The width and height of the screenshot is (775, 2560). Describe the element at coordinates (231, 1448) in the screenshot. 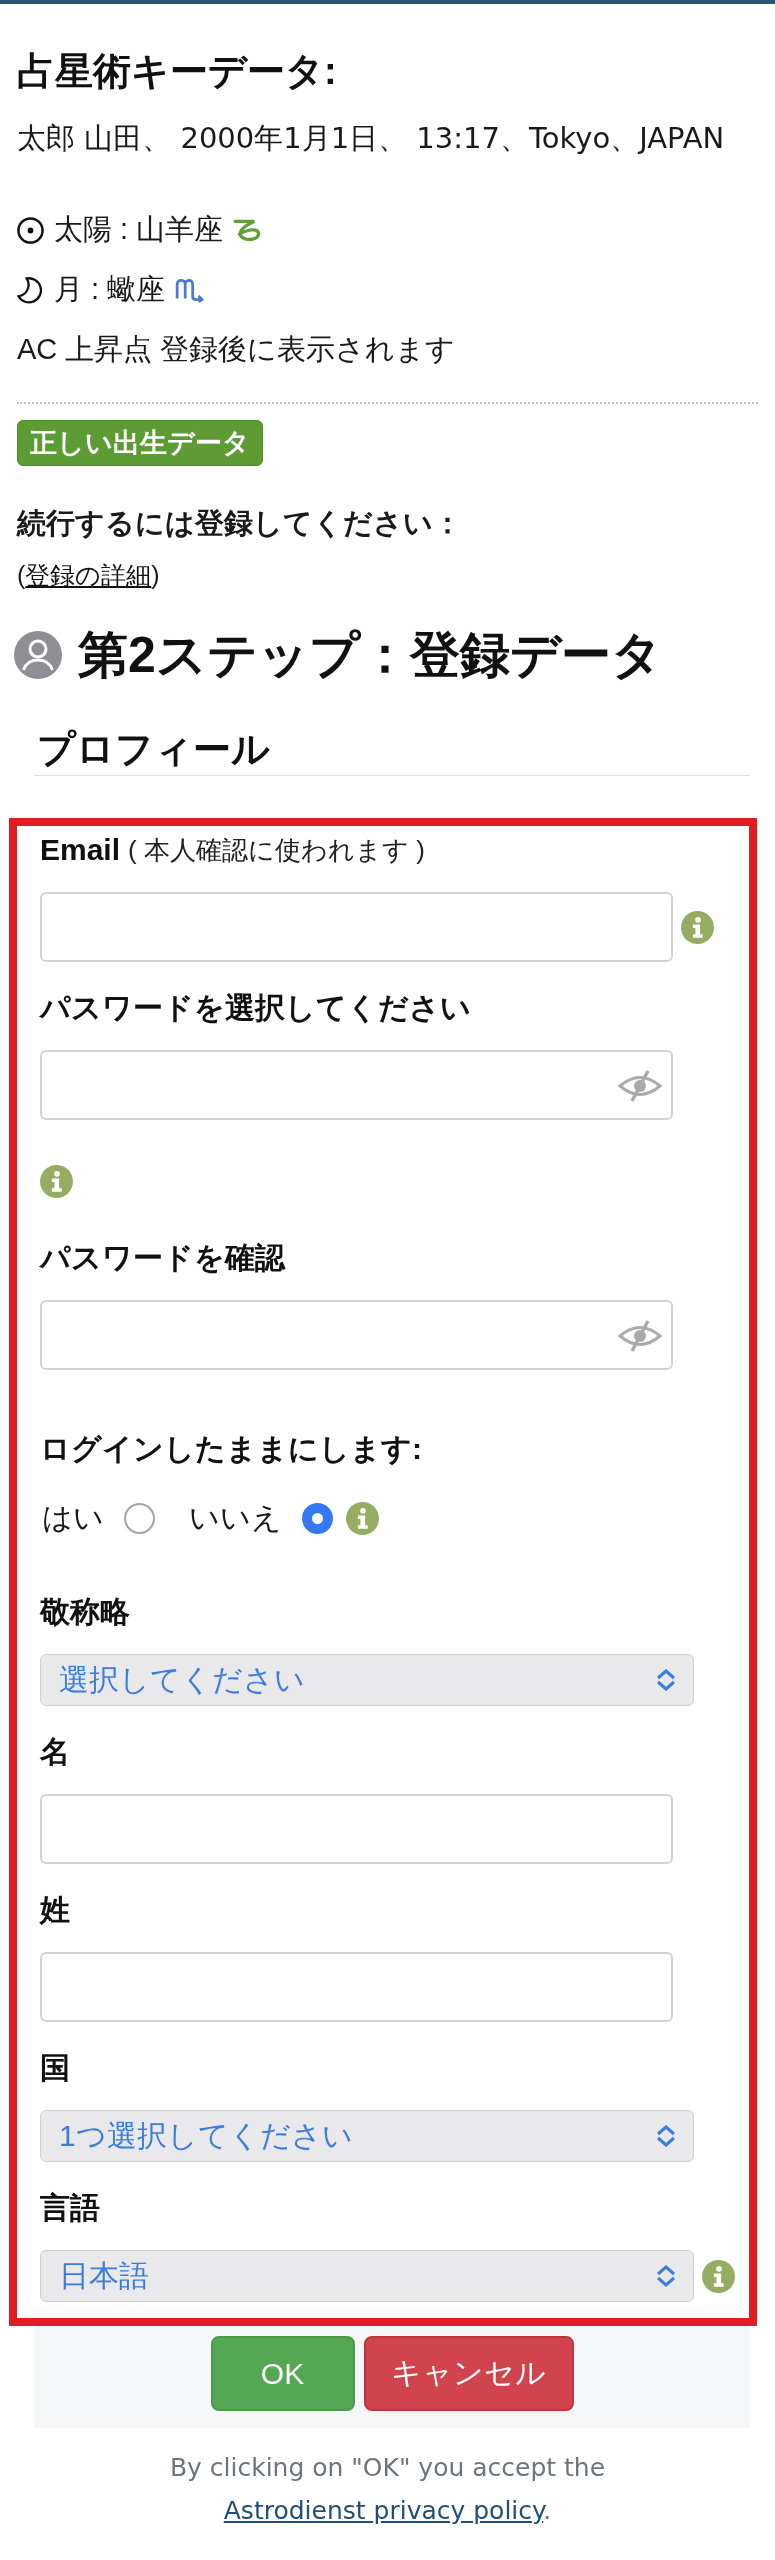

I see `field-label: ログインしたままにします:` at that location.